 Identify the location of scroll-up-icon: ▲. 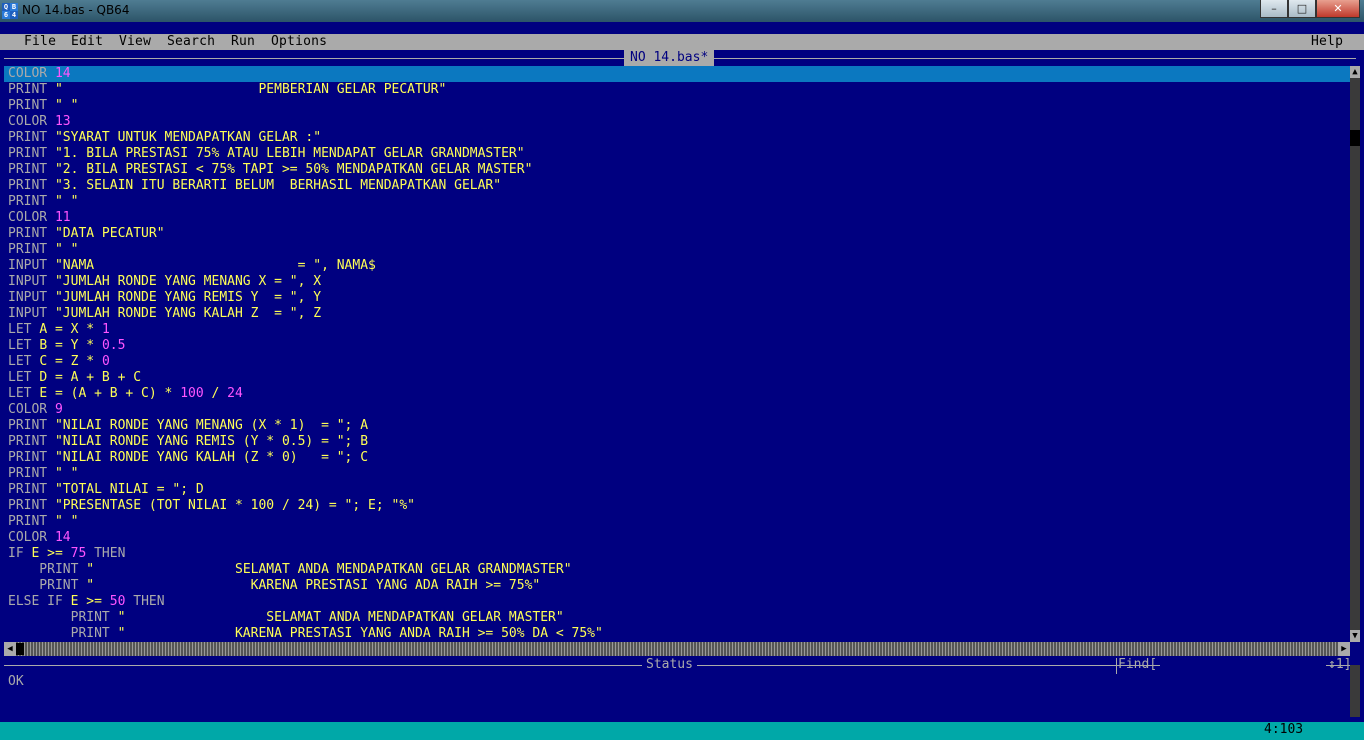
(1355, 72).